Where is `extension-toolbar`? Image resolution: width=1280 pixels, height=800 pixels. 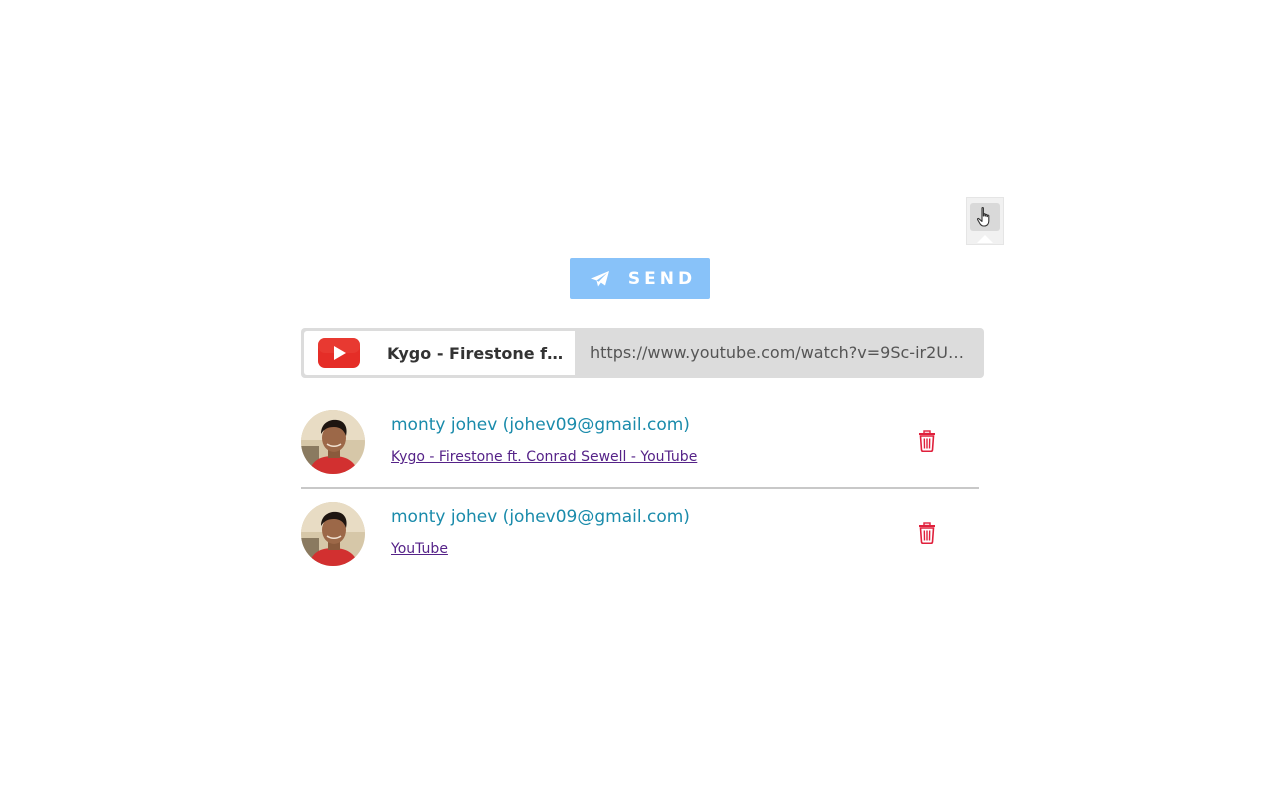
extension-toolbar is located at coordinates (985, 222).